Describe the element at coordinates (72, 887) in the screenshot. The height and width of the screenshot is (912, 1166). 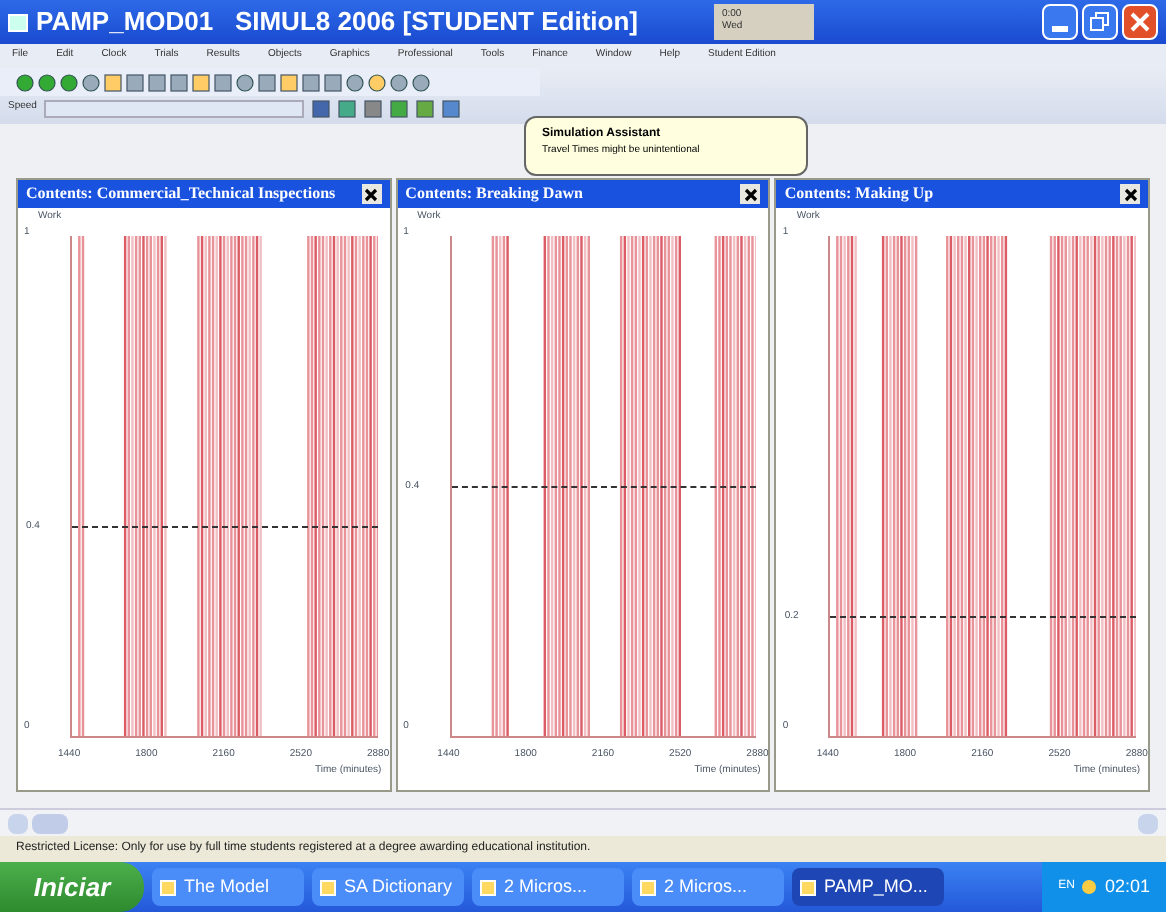
I see `start-button: Iniciar` at that location.